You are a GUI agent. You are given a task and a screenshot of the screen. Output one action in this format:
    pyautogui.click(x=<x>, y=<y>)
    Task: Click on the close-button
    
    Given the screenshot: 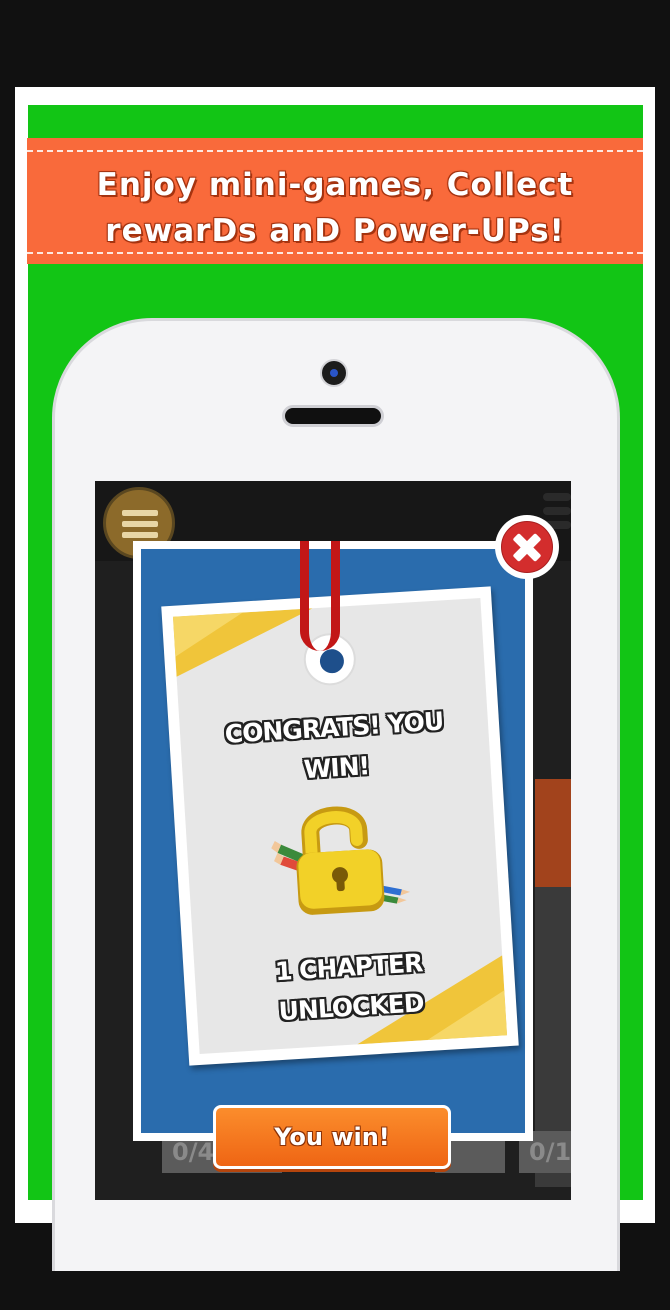 What is the action you would take?
    pyautogui.click(x=527, y=547)
    